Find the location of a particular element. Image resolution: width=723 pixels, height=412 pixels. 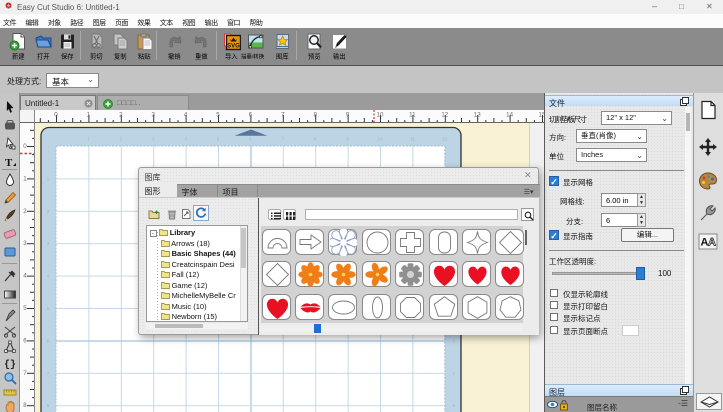

svg-text: 9 is located at coordinates (348, 115).